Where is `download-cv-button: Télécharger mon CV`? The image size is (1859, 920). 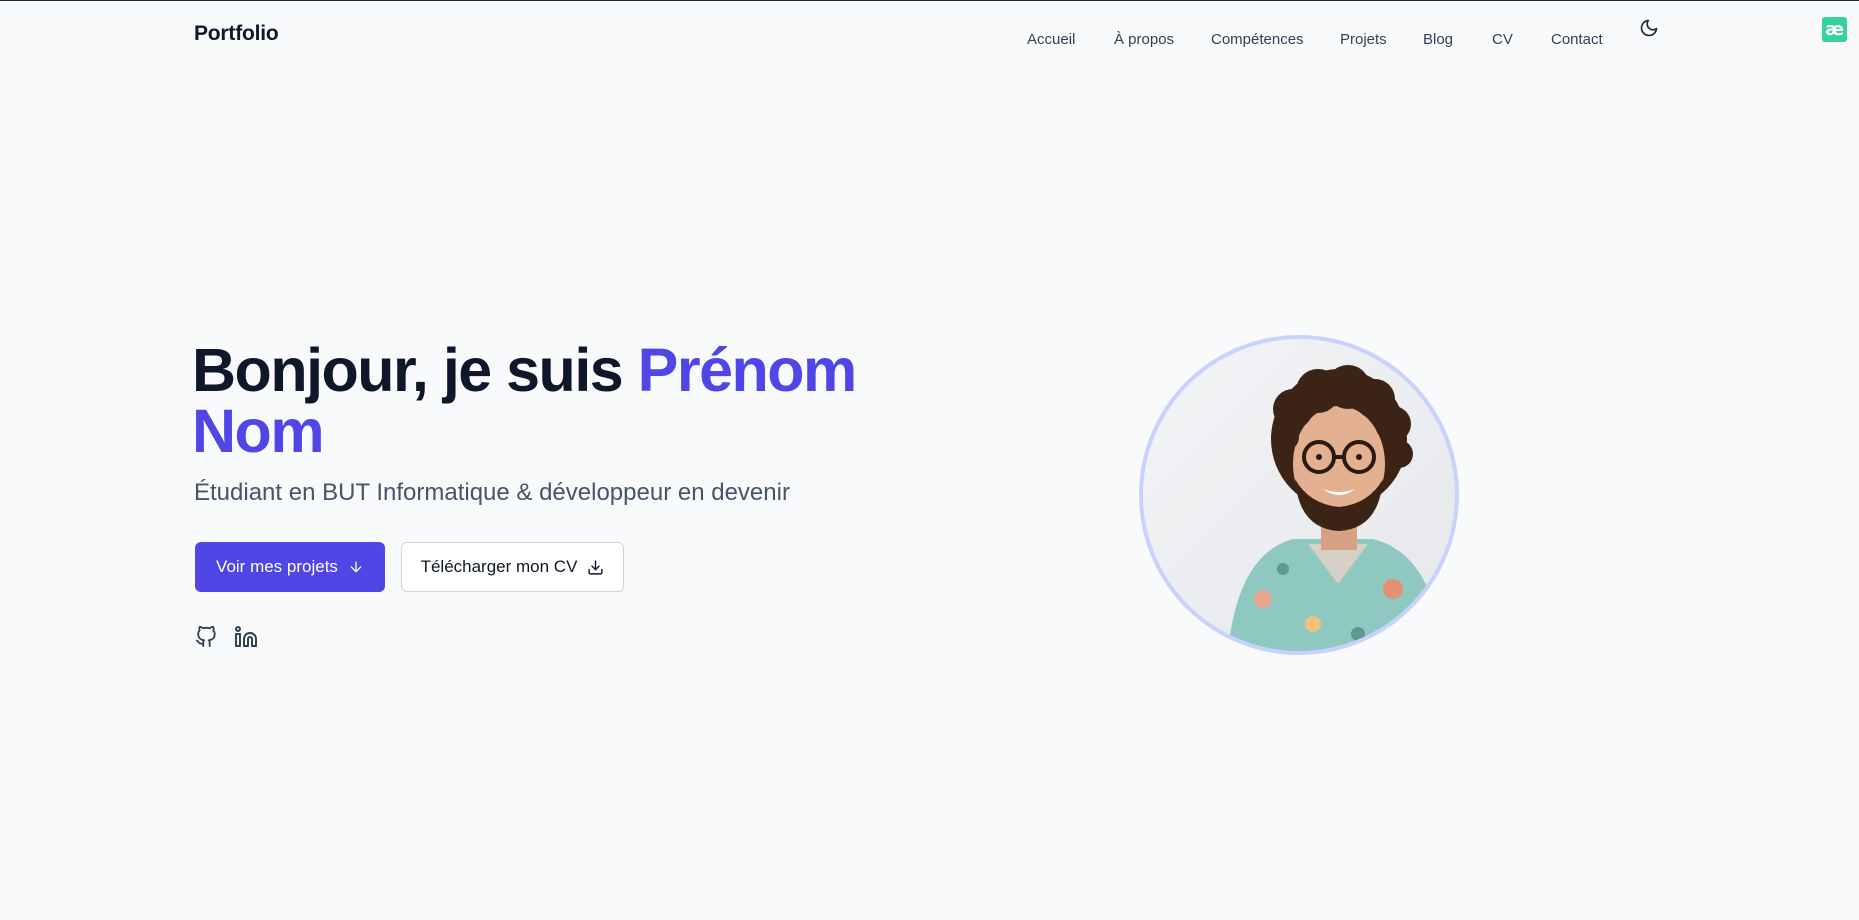 download-cv-button: Télécharger mon CV is located at coordinates (512, 567).